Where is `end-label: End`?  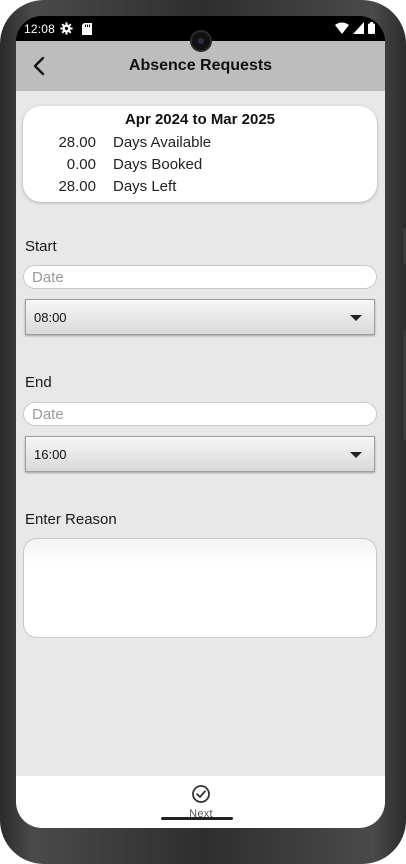
end-label: End is located at coordinates (38, 382).